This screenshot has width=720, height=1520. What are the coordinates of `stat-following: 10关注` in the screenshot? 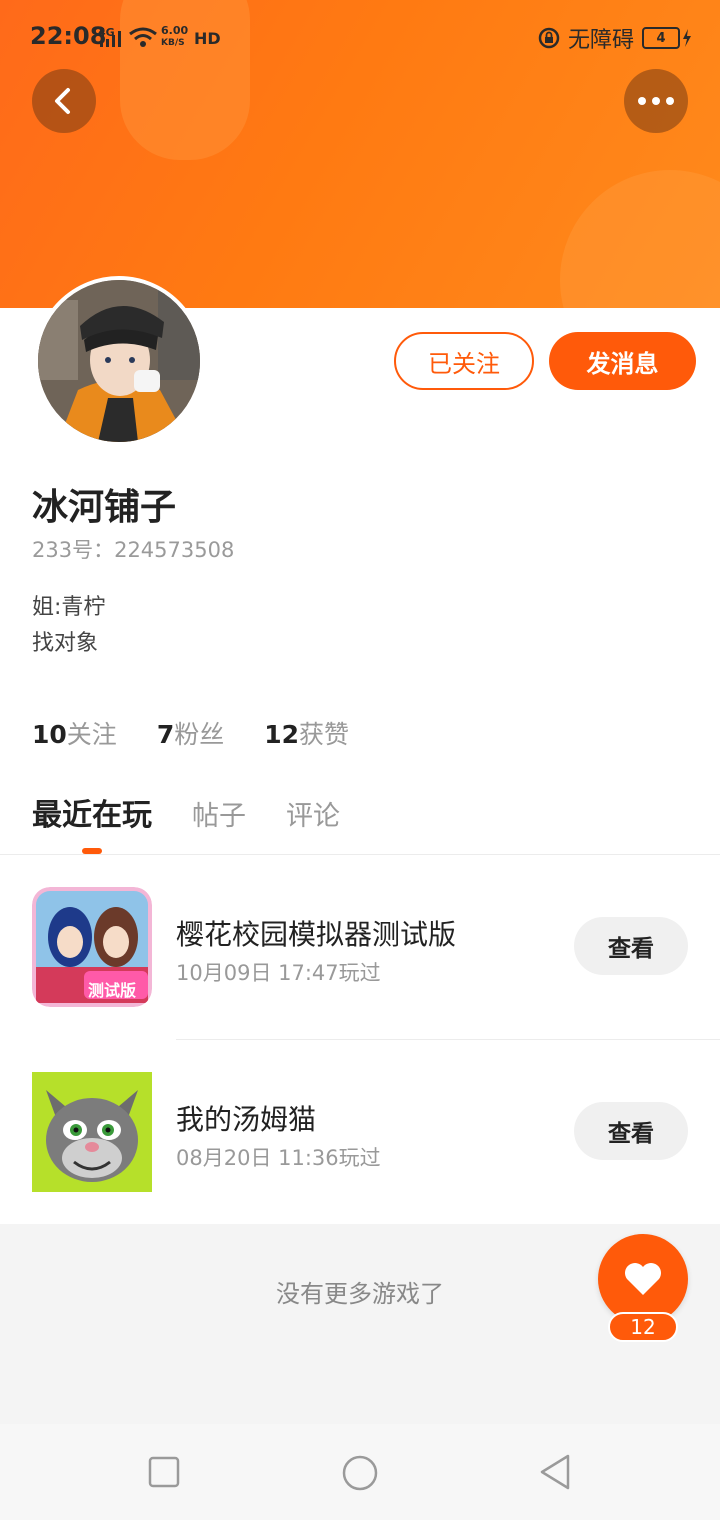 It's located at (74, 733).